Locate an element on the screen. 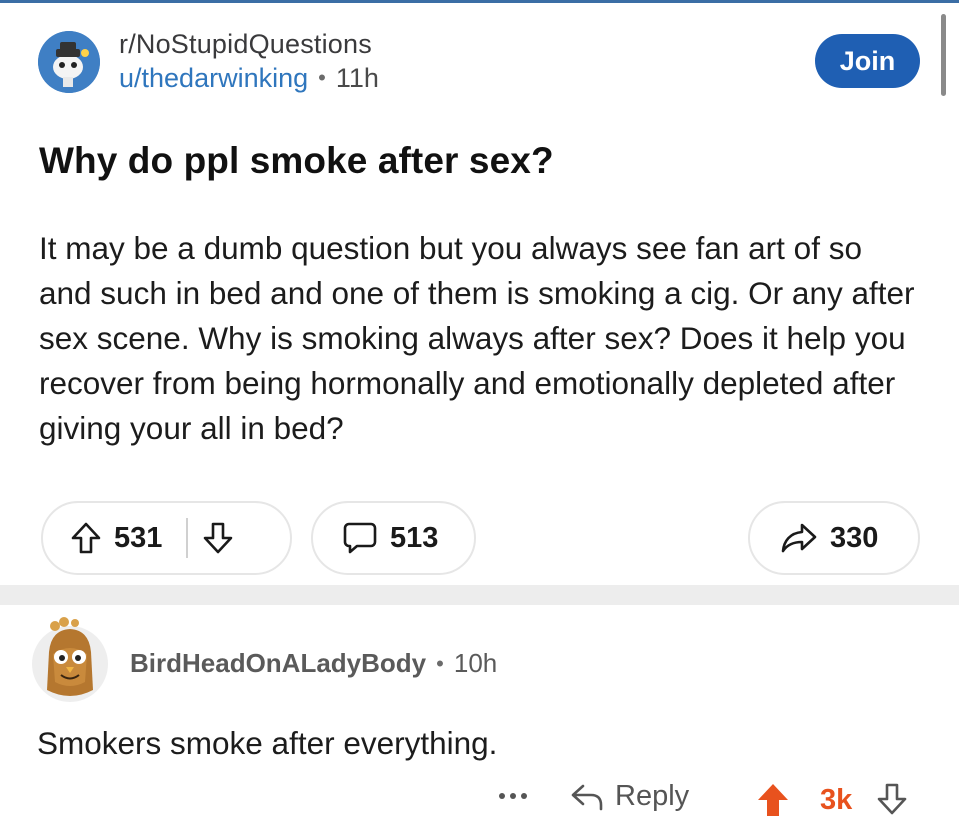  comment-author: BirdHeadOnALadyBody is located at coordinates (278, 663).